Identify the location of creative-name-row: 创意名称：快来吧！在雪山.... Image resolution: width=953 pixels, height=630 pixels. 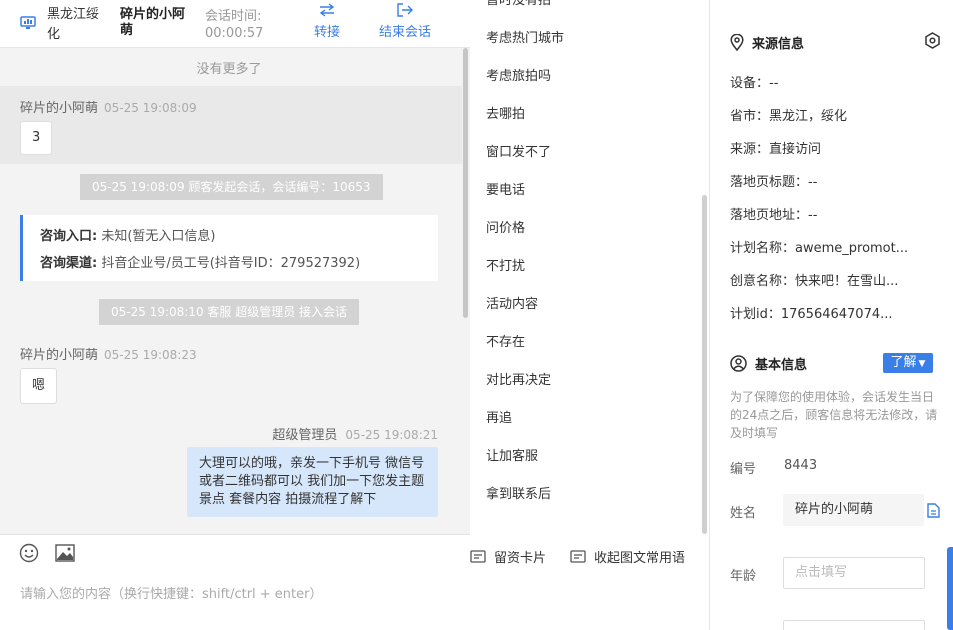
(814, 281).